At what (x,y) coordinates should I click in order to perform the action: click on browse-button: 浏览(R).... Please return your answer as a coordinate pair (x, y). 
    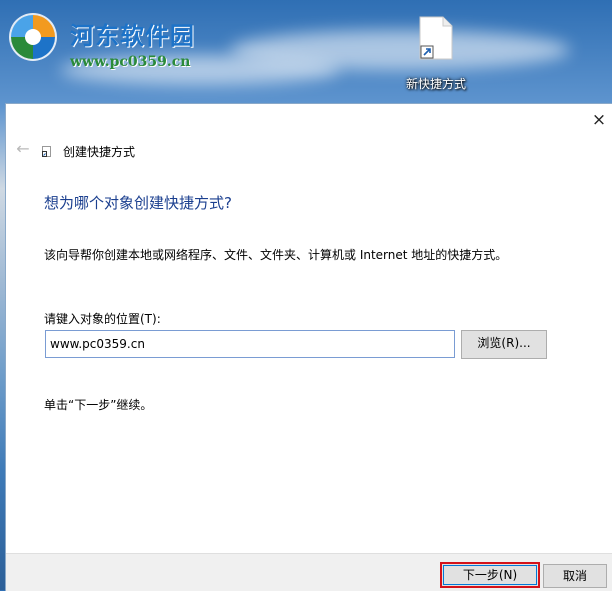
    Looking at the image, I should click on (504, 344).